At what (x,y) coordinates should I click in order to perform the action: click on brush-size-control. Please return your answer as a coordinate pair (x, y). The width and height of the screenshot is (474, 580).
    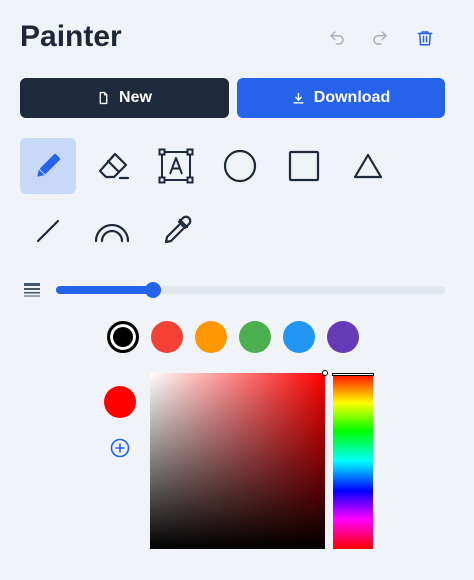
    Looking at the image, I should click on (233, 290).